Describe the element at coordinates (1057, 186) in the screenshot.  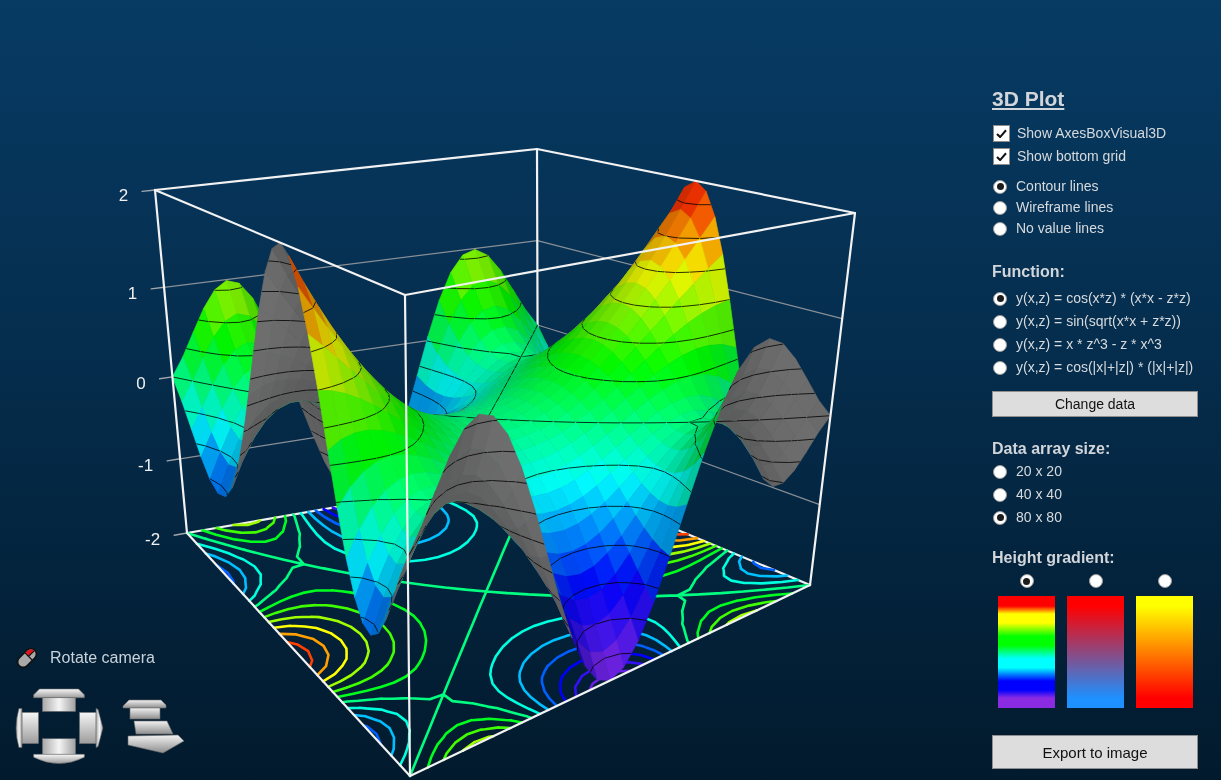
I see `radio-label: Contour lines` at that location.